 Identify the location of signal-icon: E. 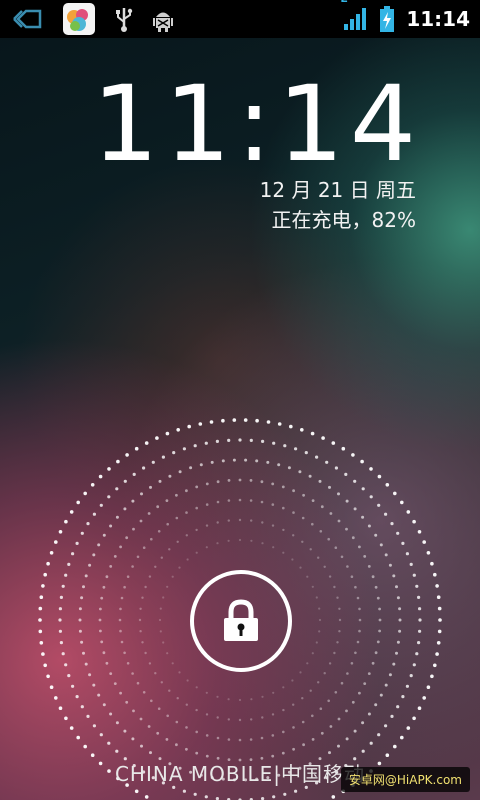
(354, 16).